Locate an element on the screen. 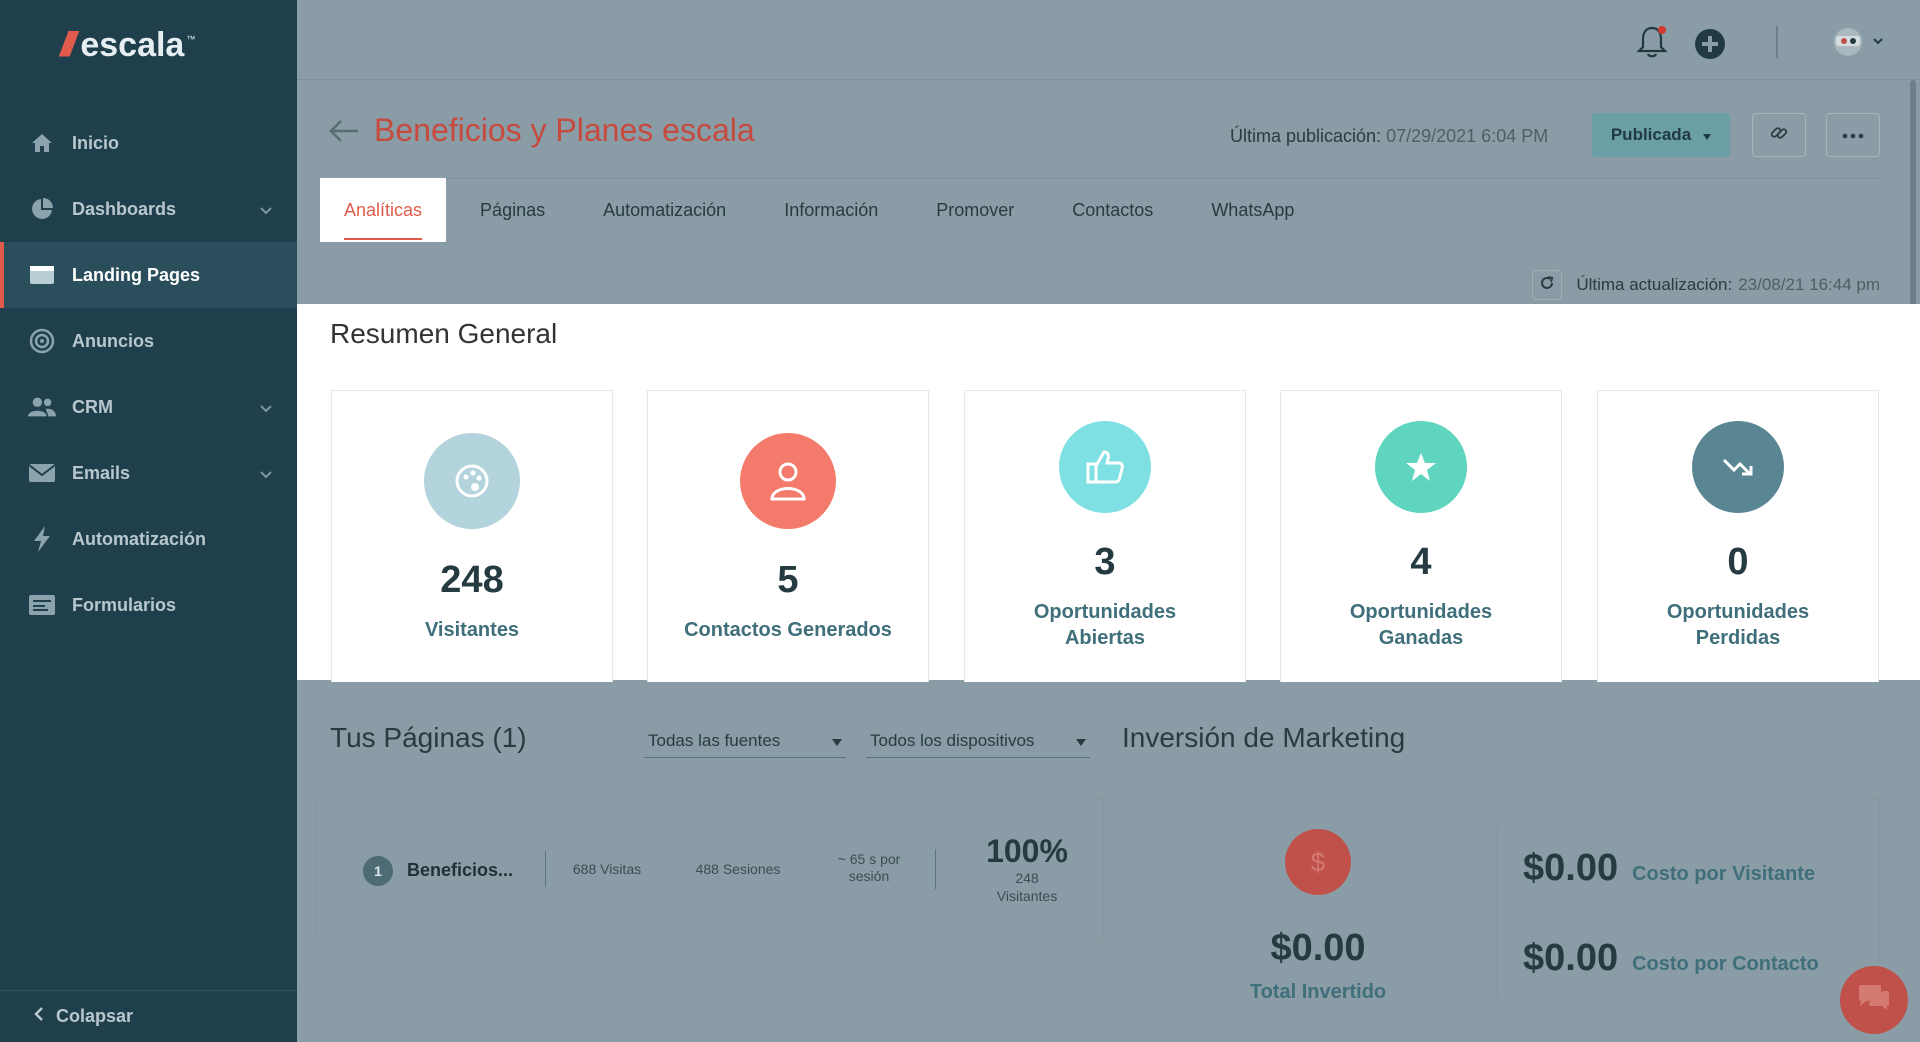  sidebar-item-emails: Emails is located at coordinates (148, 473).